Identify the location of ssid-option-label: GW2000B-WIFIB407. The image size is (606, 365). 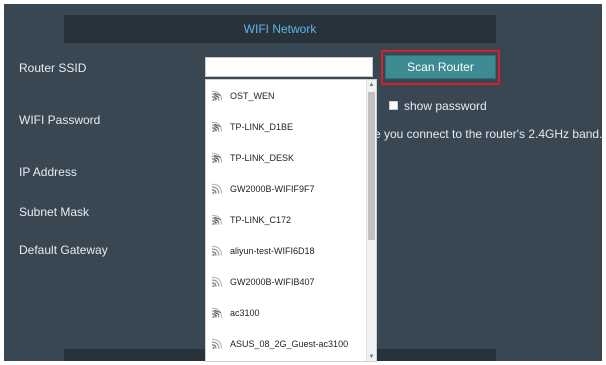
(272, 281).